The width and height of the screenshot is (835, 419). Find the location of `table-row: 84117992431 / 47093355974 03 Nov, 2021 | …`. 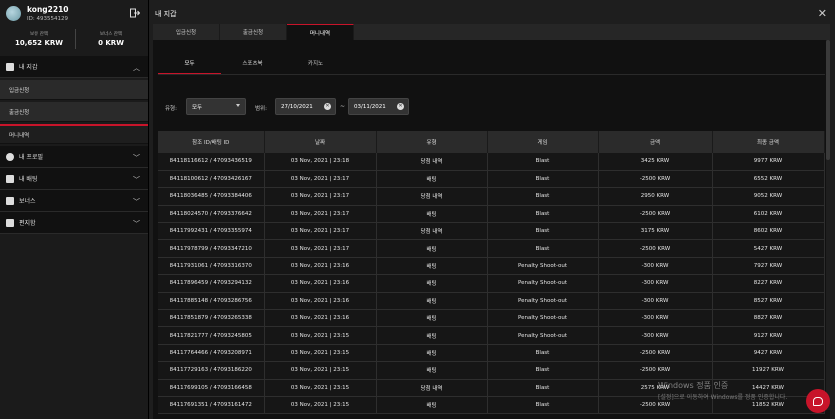

table-row: 84117992431 / 47093355974 03 Nov, 2021 | … is located at coordinates (491, 231).